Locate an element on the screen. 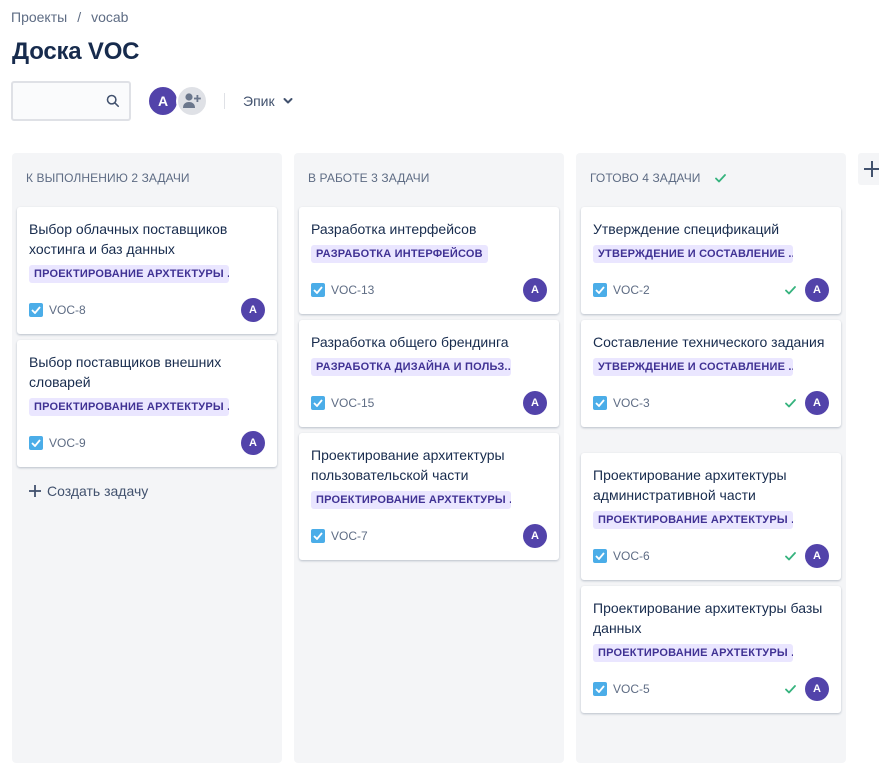  create-issue-button: Создать задачу is located at coordinates (88, 491).